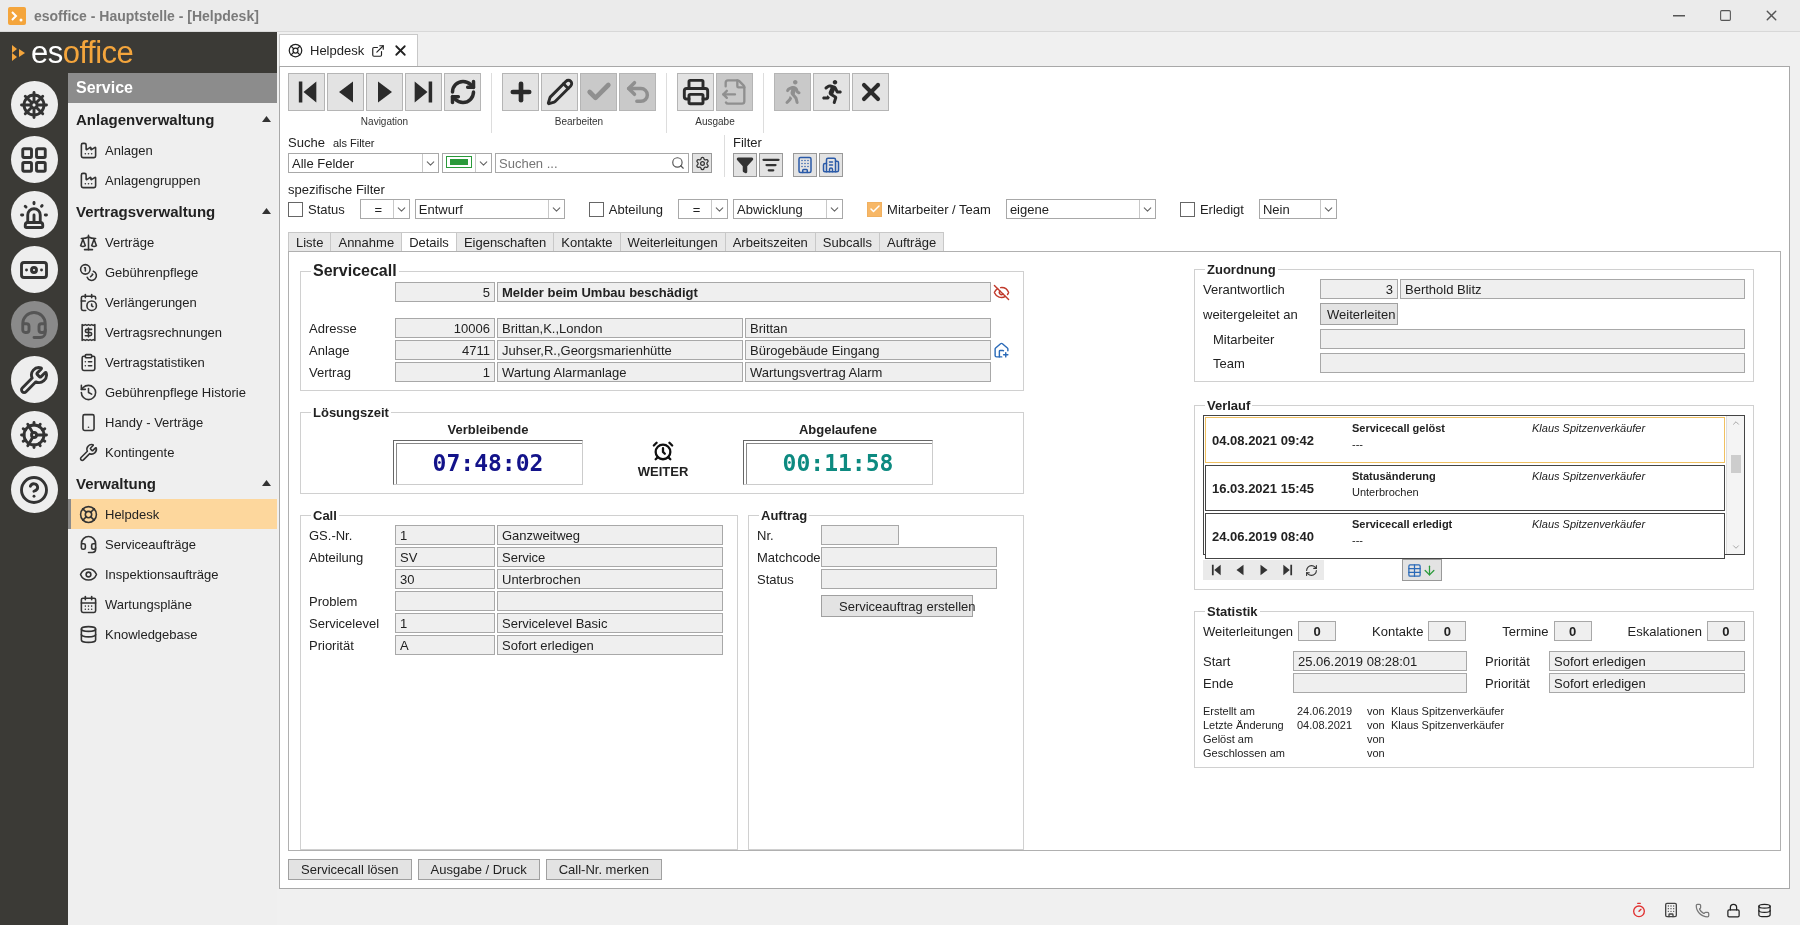  Describe the element at coordinates (445, 372) in the screenshot. I see `number-field: 1` at that location.